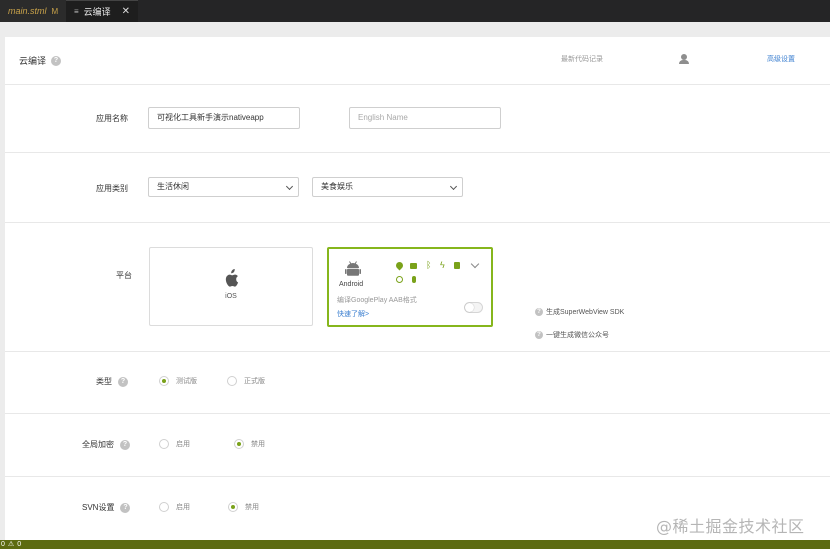 The image size is (830, 549). I want to click on app-name-row: 应用名称 可视化工具新手演示nativeapp English Name, so click(417, 119).